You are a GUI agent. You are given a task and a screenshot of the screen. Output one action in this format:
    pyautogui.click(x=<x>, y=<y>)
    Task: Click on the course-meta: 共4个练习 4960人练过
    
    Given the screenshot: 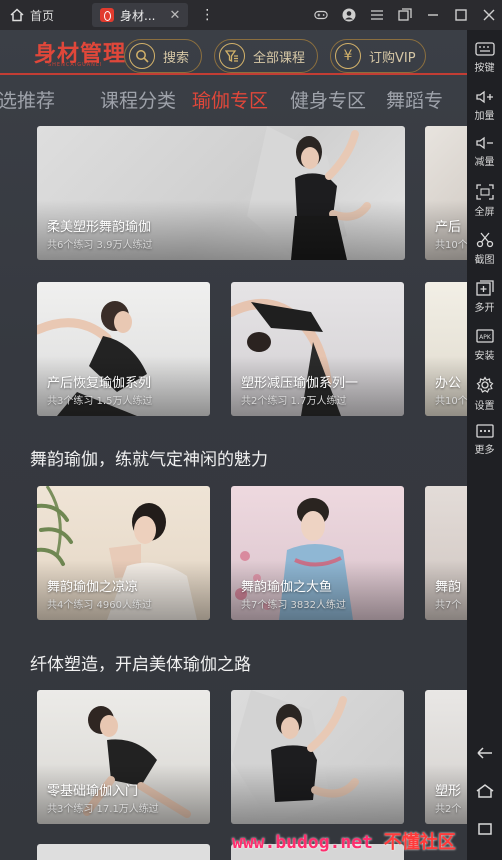 What is the action you would take?
    pyautogui.click(x=99, y=605)
    